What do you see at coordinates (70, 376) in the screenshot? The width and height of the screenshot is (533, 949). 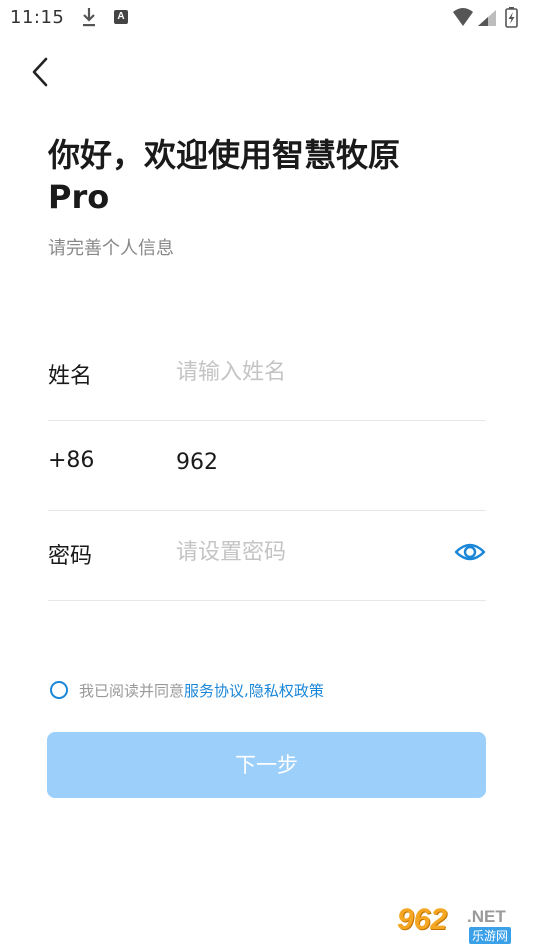 I see `name-label: 姓名` at bounding box center [70, 376].